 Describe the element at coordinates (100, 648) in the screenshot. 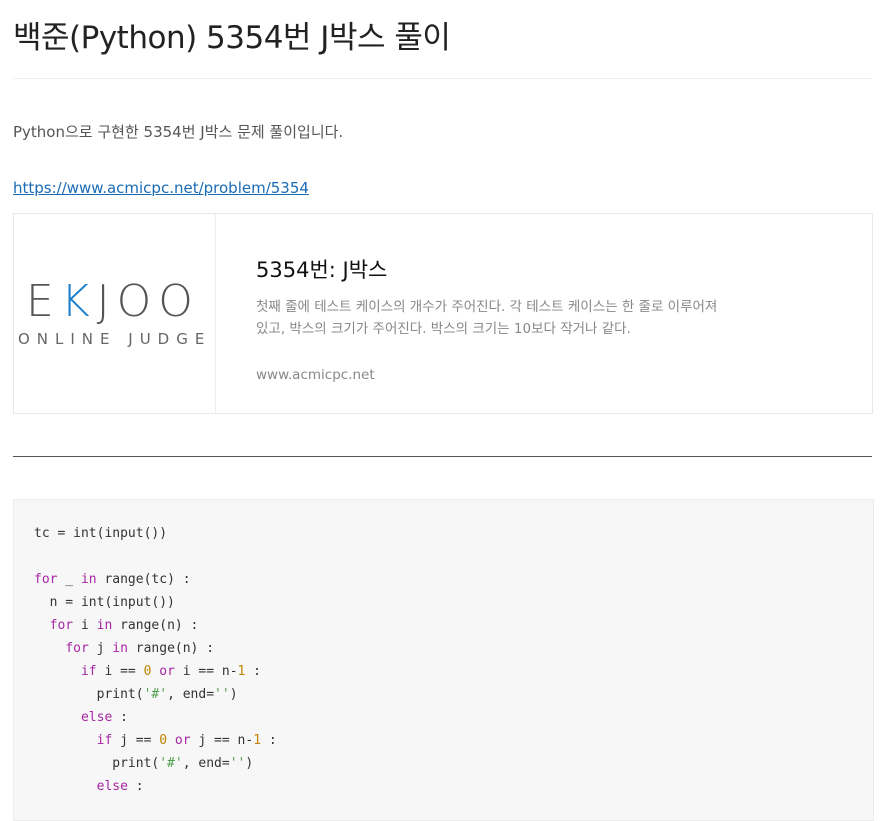

I see `code-token: j` at that location.